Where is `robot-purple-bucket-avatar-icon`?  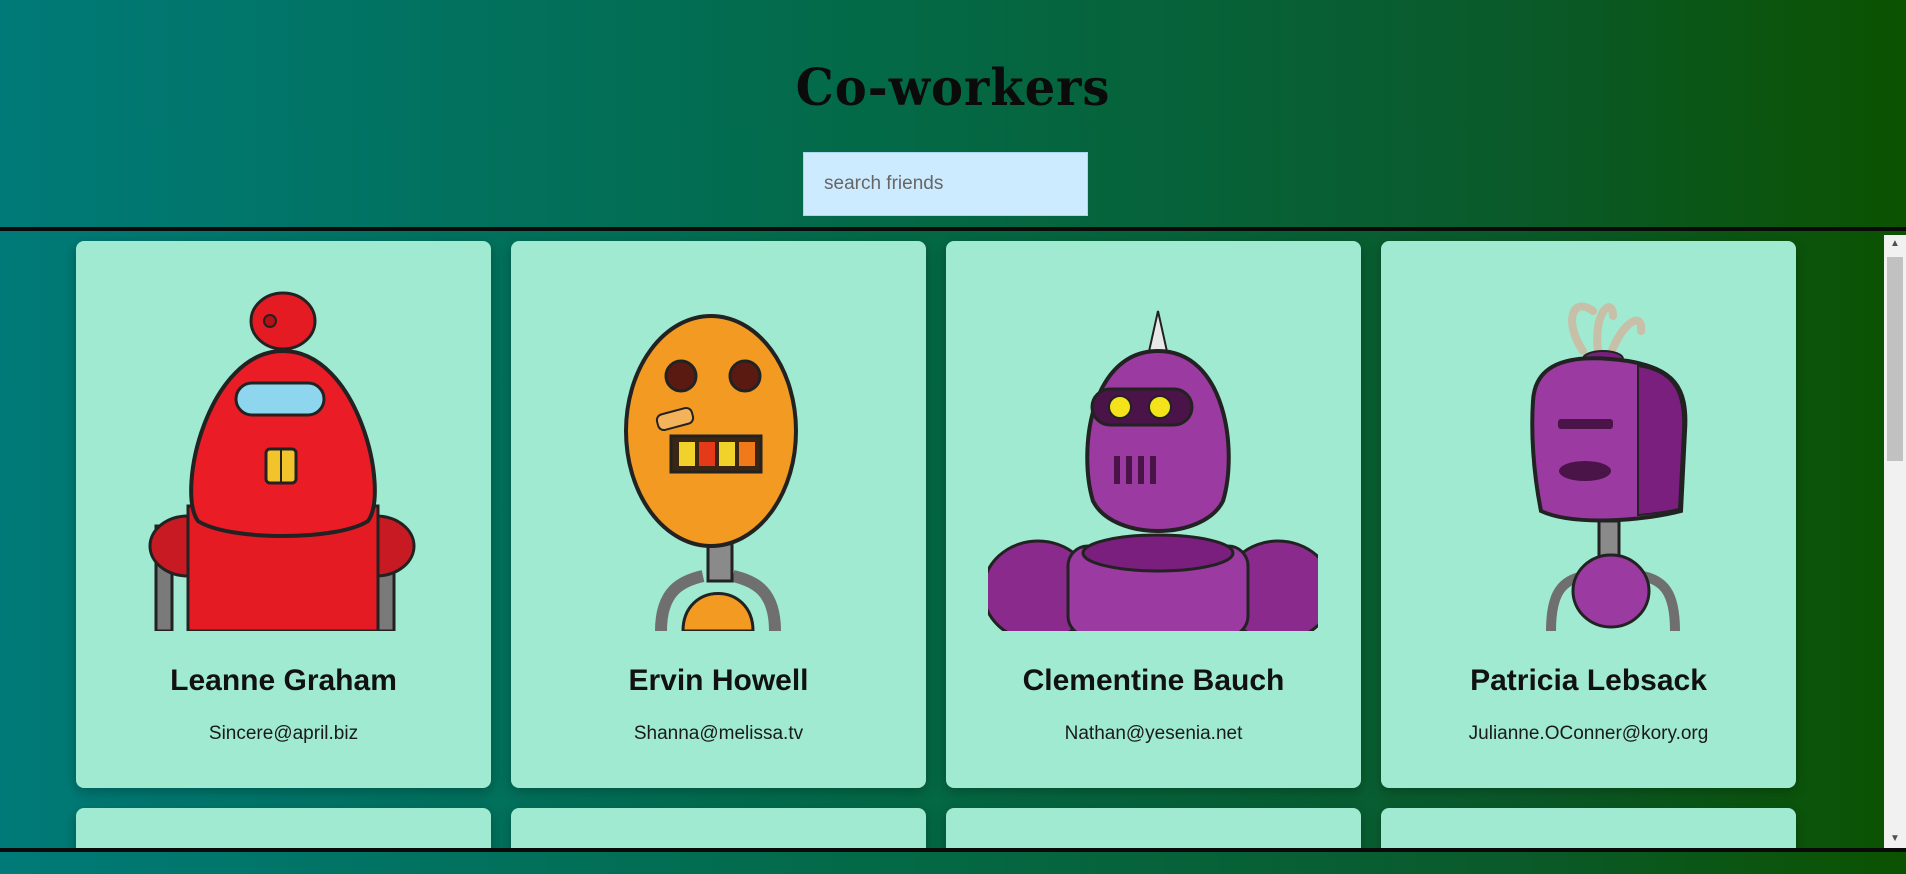
robot-purple-bucket-avatar-icon is located at coordinates (1588, 461).